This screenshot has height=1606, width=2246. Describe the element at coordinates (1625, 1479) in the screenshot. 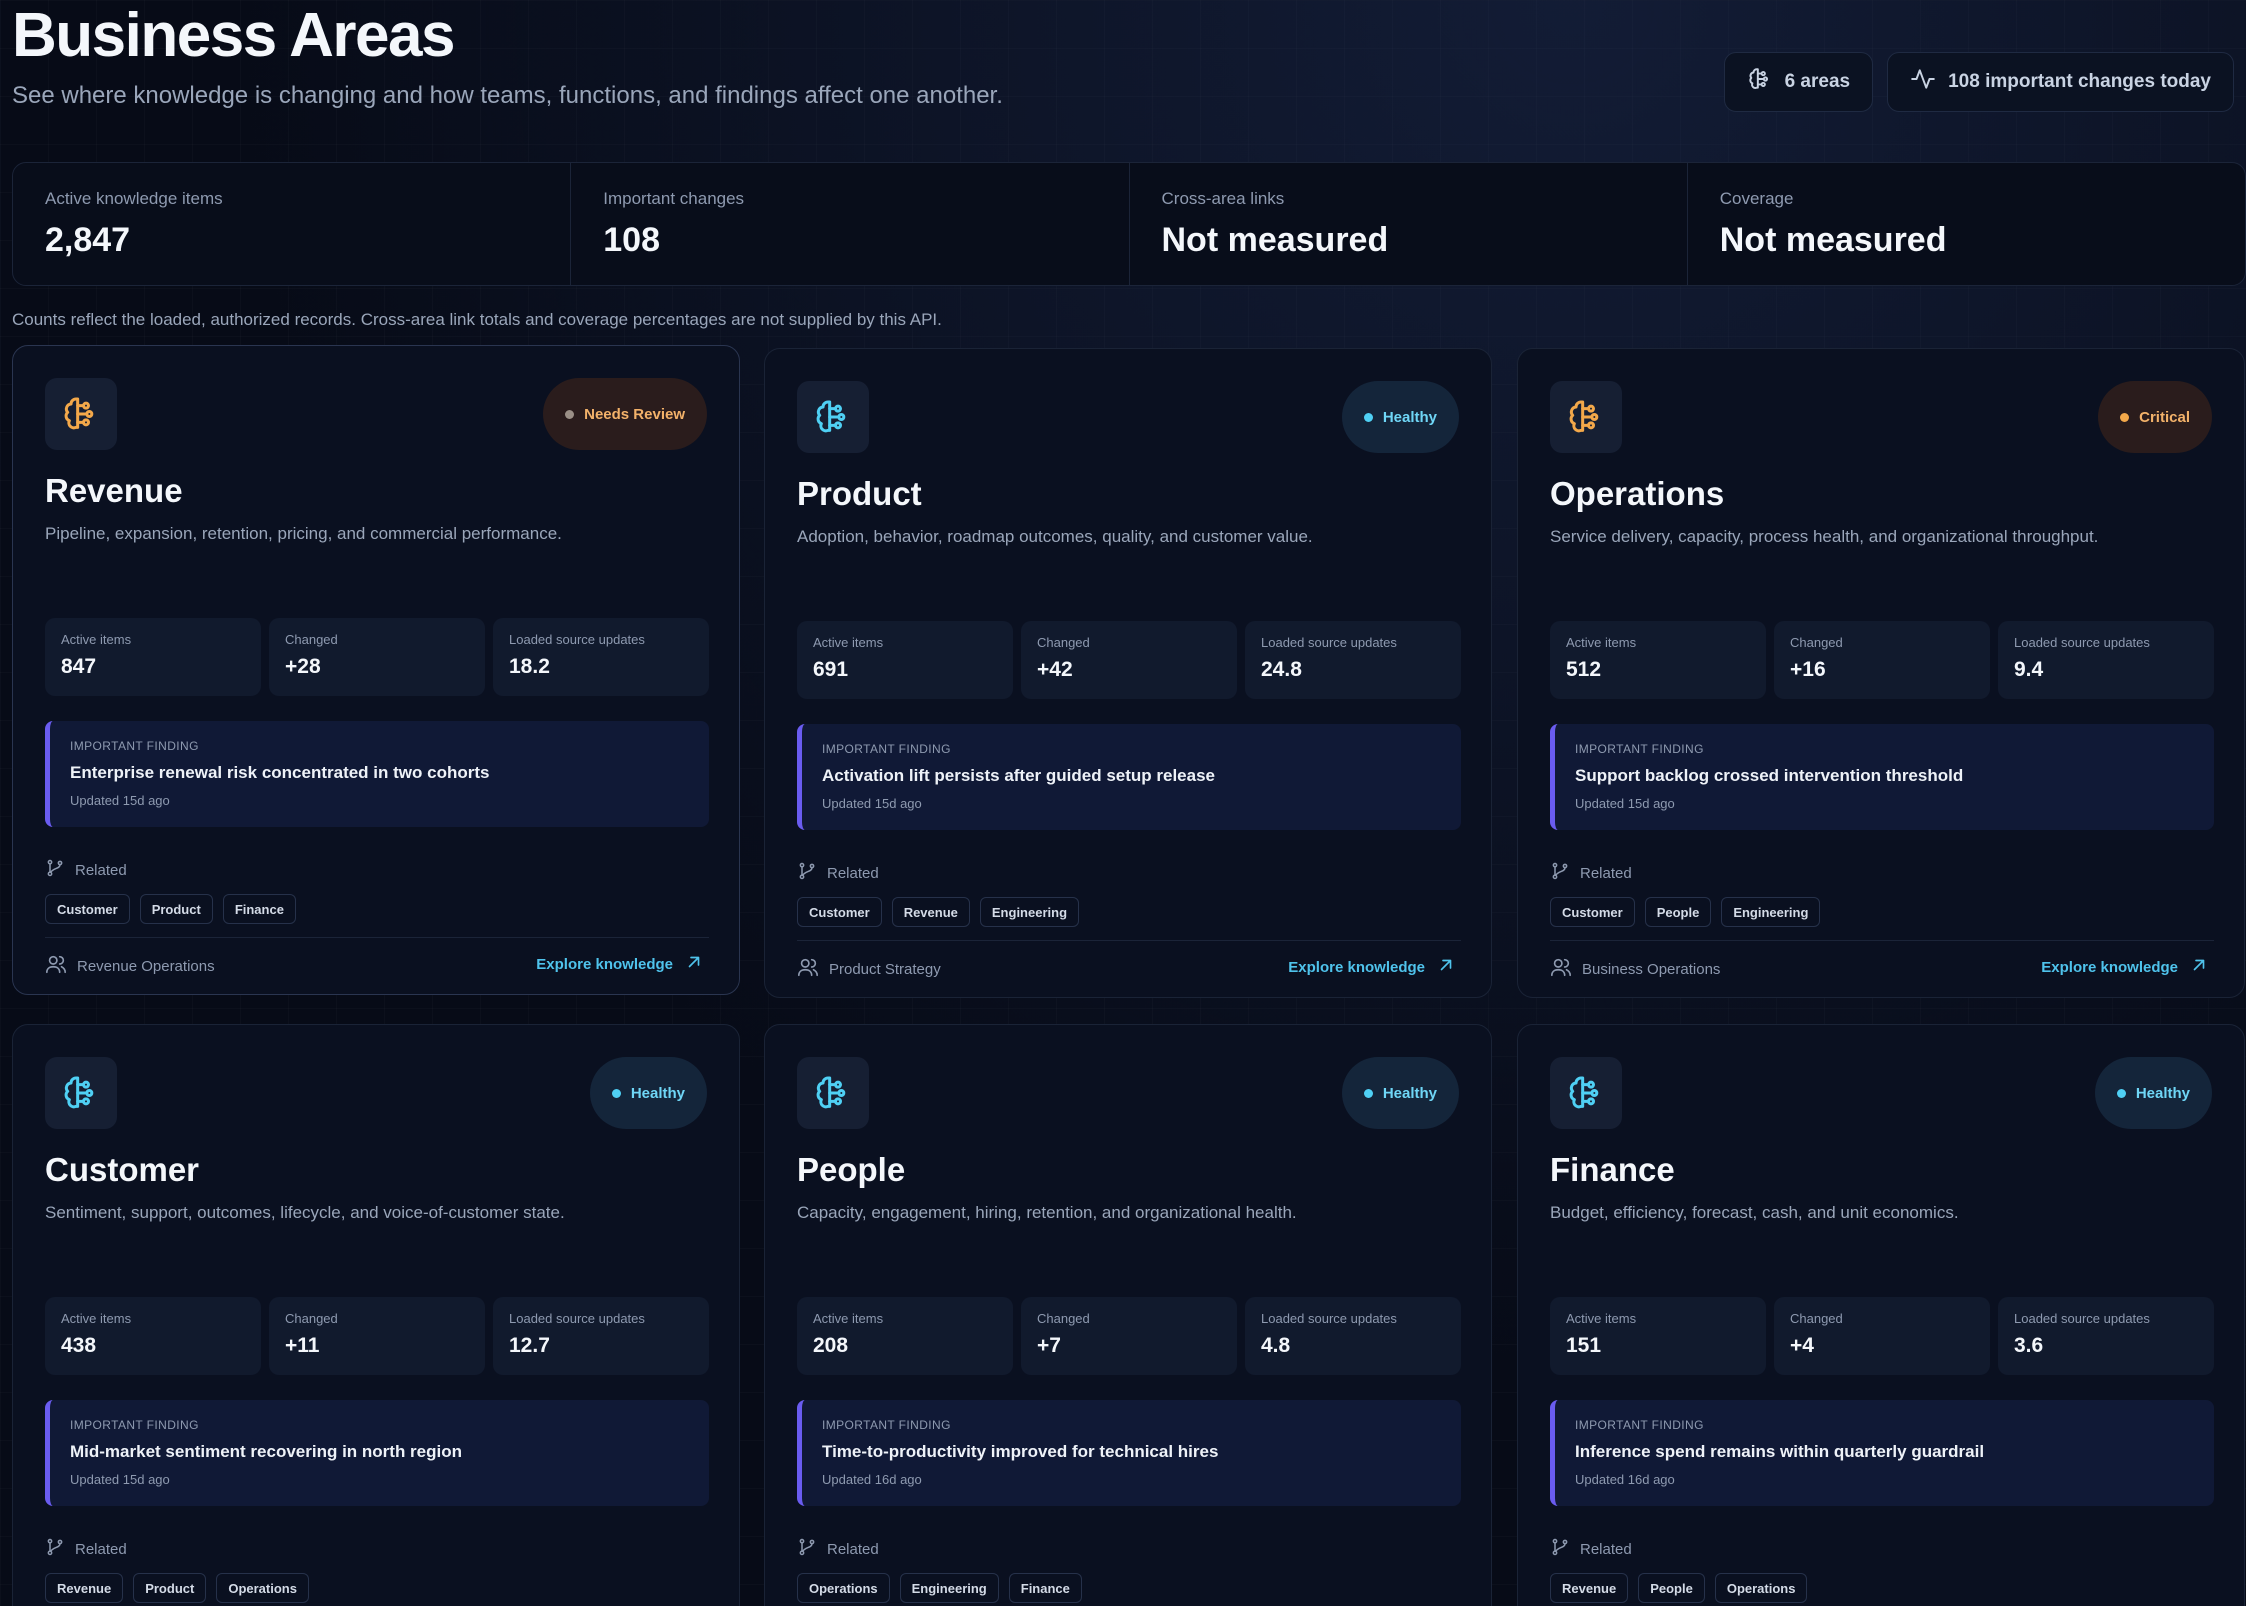

I see `finding-updated: Updated 16d ago` at that location.